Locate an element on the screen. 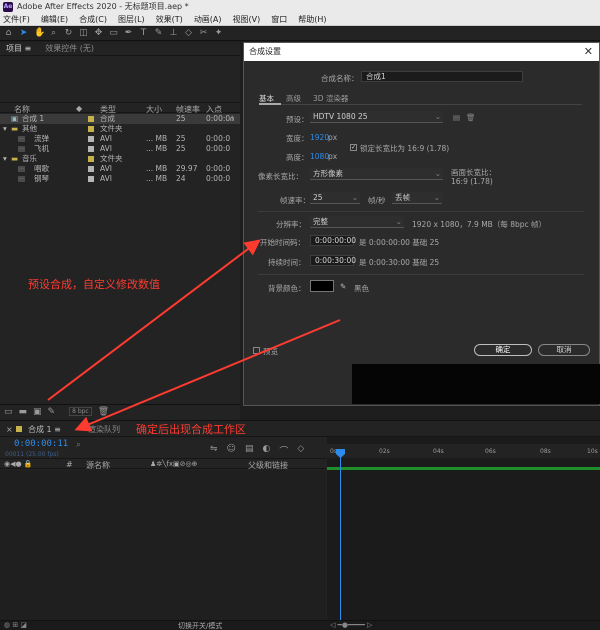  project-item-footage: ▤ 流弹 AVI ... MB 25 0:00:0 is located at coordinates (120, 139).